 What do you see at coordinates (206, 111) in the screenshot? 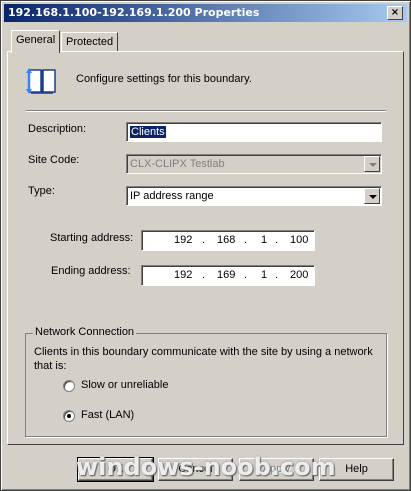
I see `header-divider` at bounding box center [206, 111].